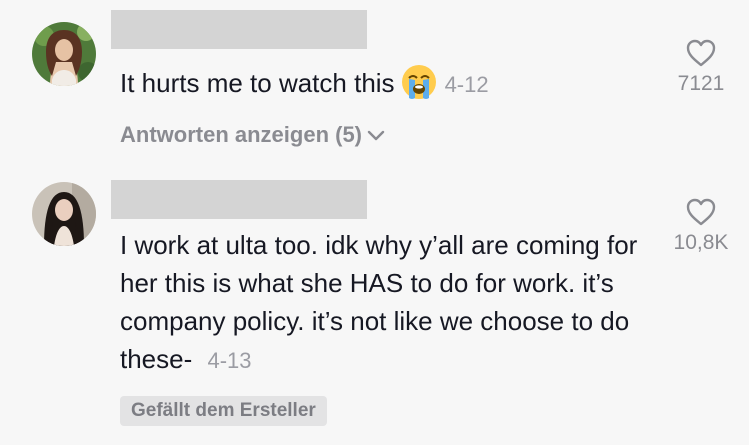 This screenshot has width=749, height=445. Describe the element at coordinates (229, 360) in the screenshot. I see `comment-date: 4-13` at that location.